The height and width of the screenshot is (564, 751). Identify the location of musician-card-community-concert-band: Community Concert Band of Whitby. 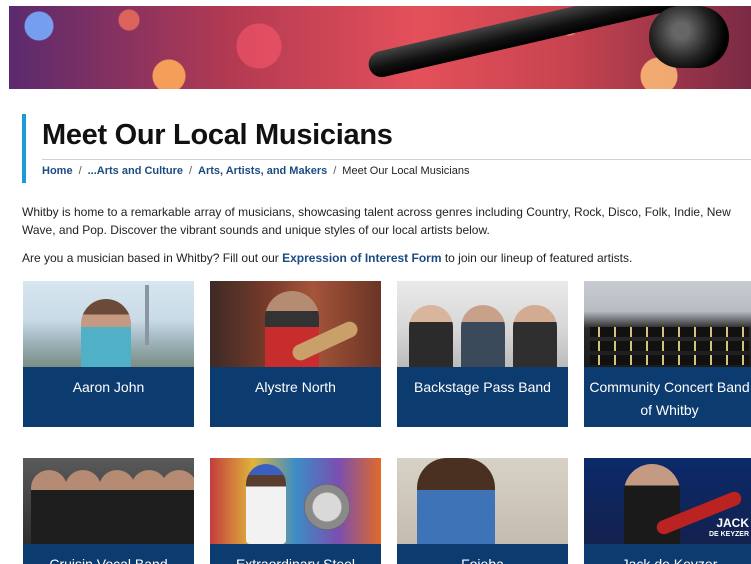
(667, 354).